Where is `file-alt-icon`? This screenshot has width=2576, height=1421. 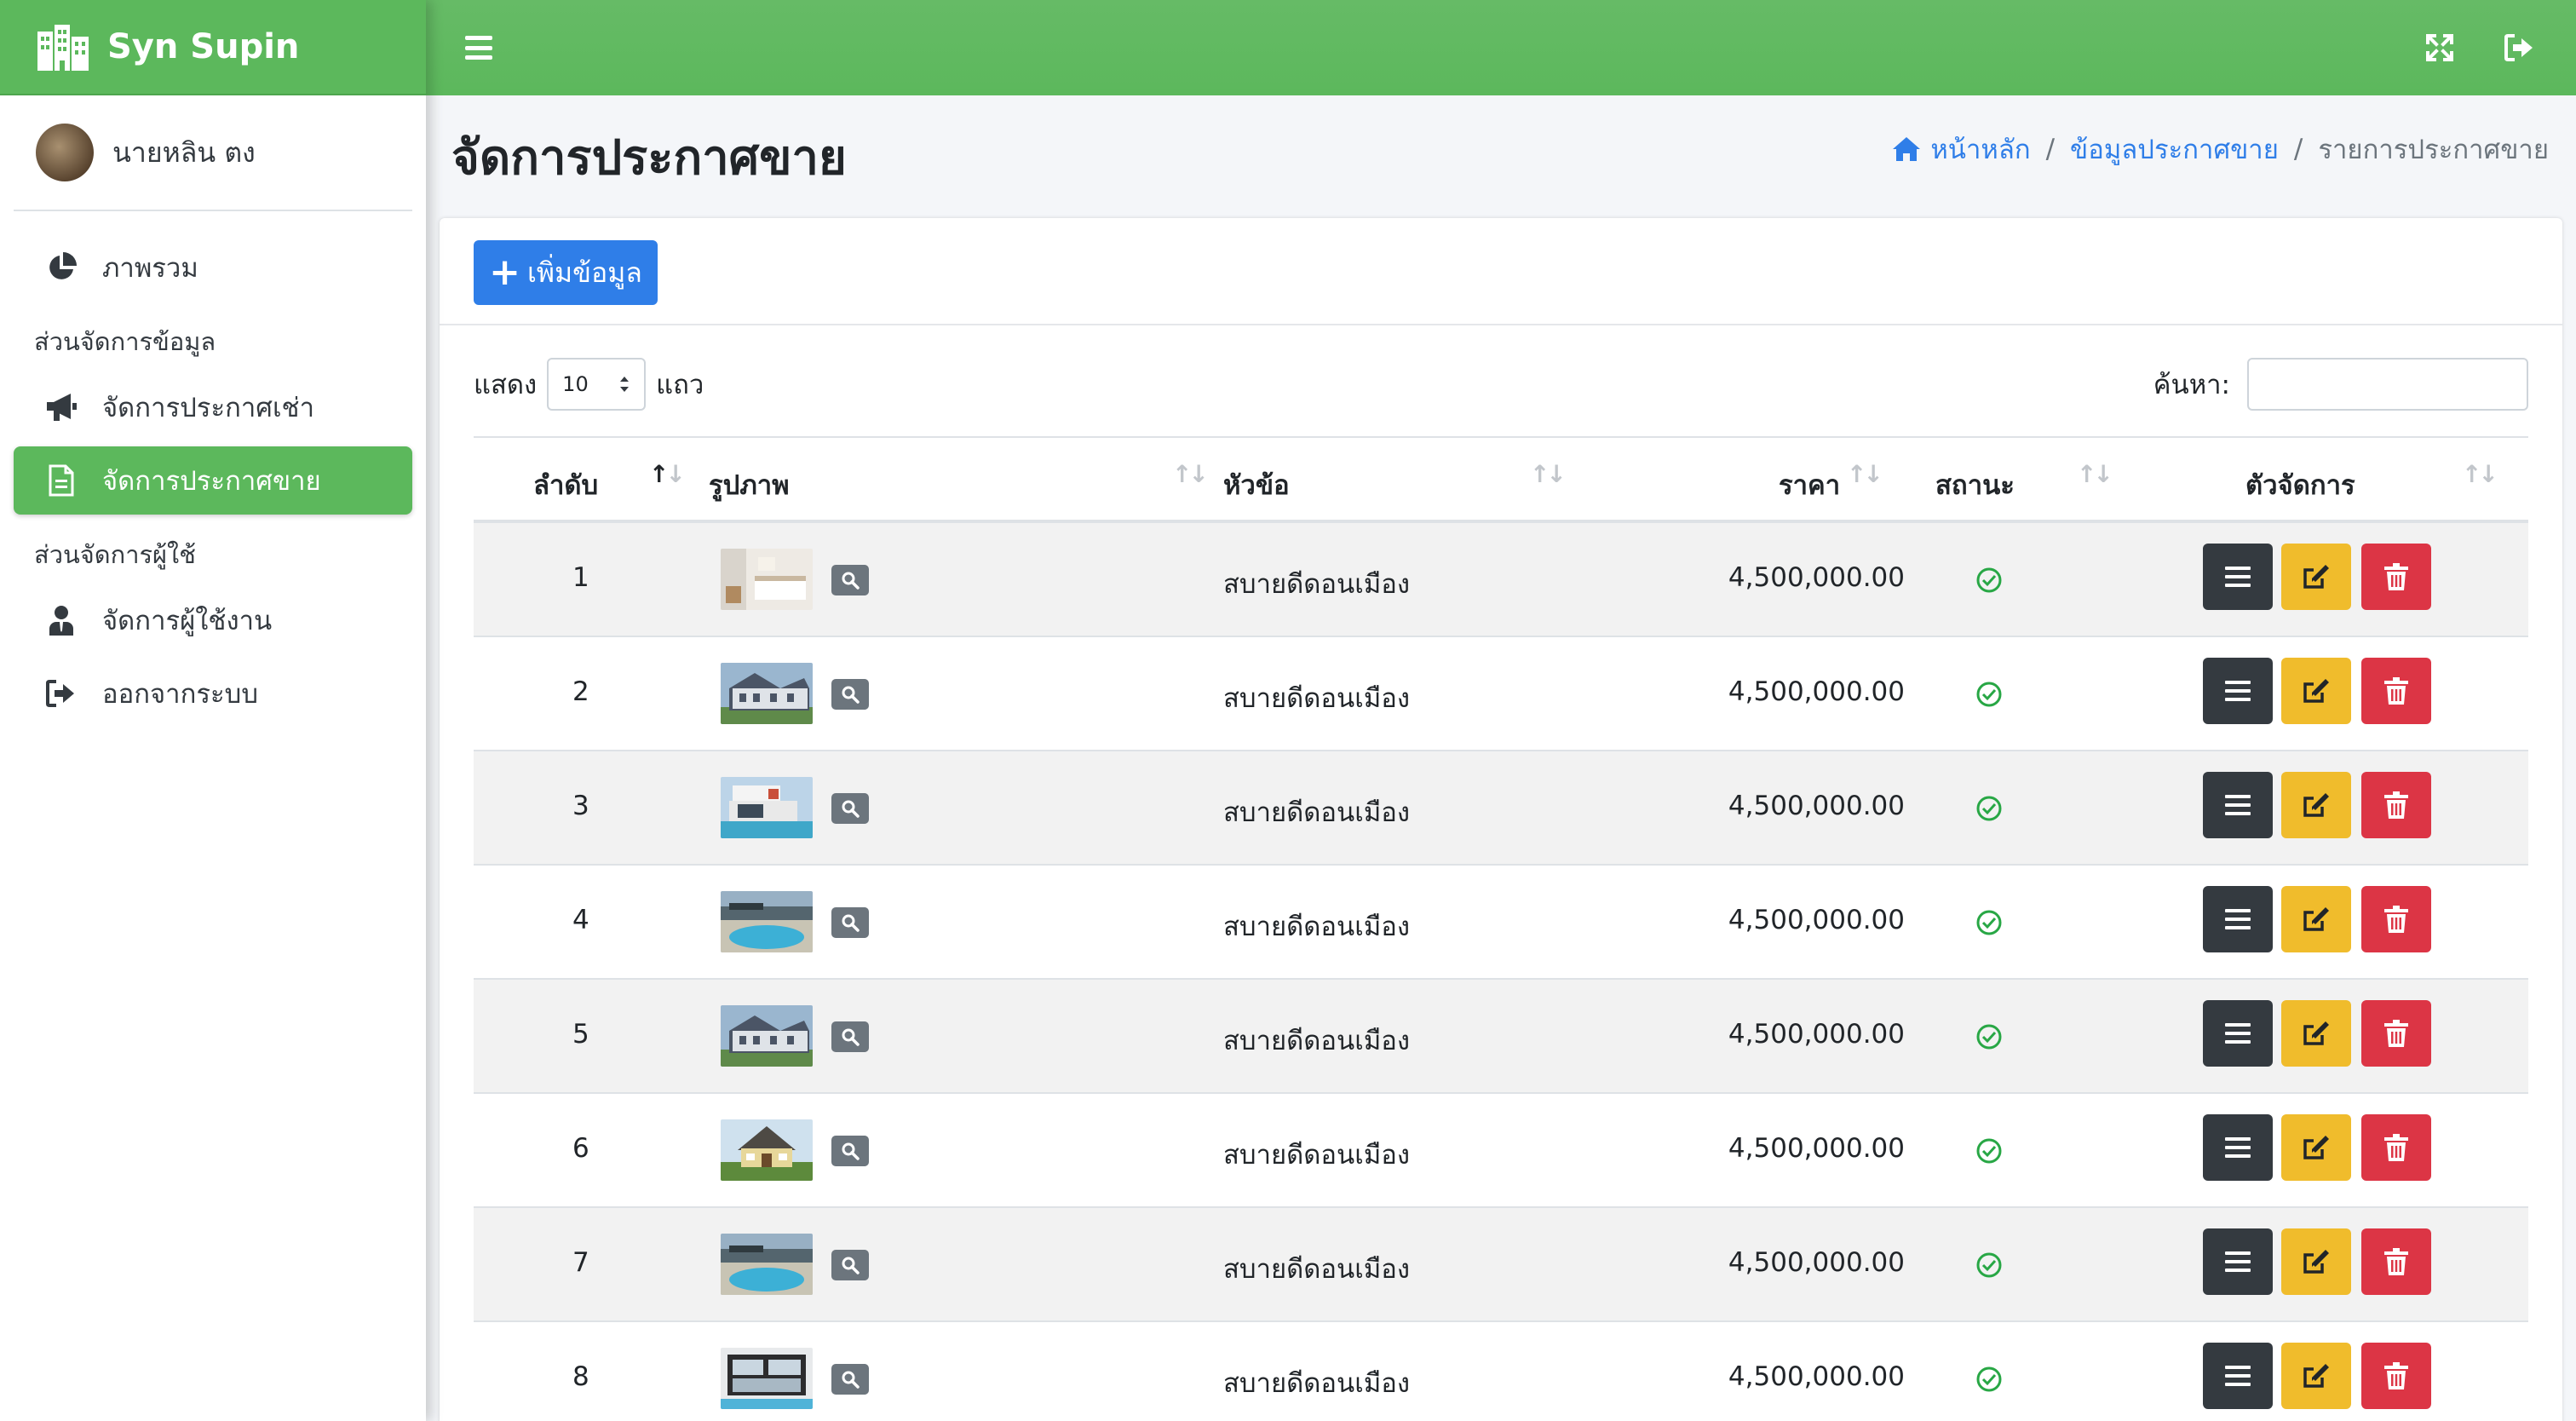 file-alt-icon is located at coordinates (61, 481).